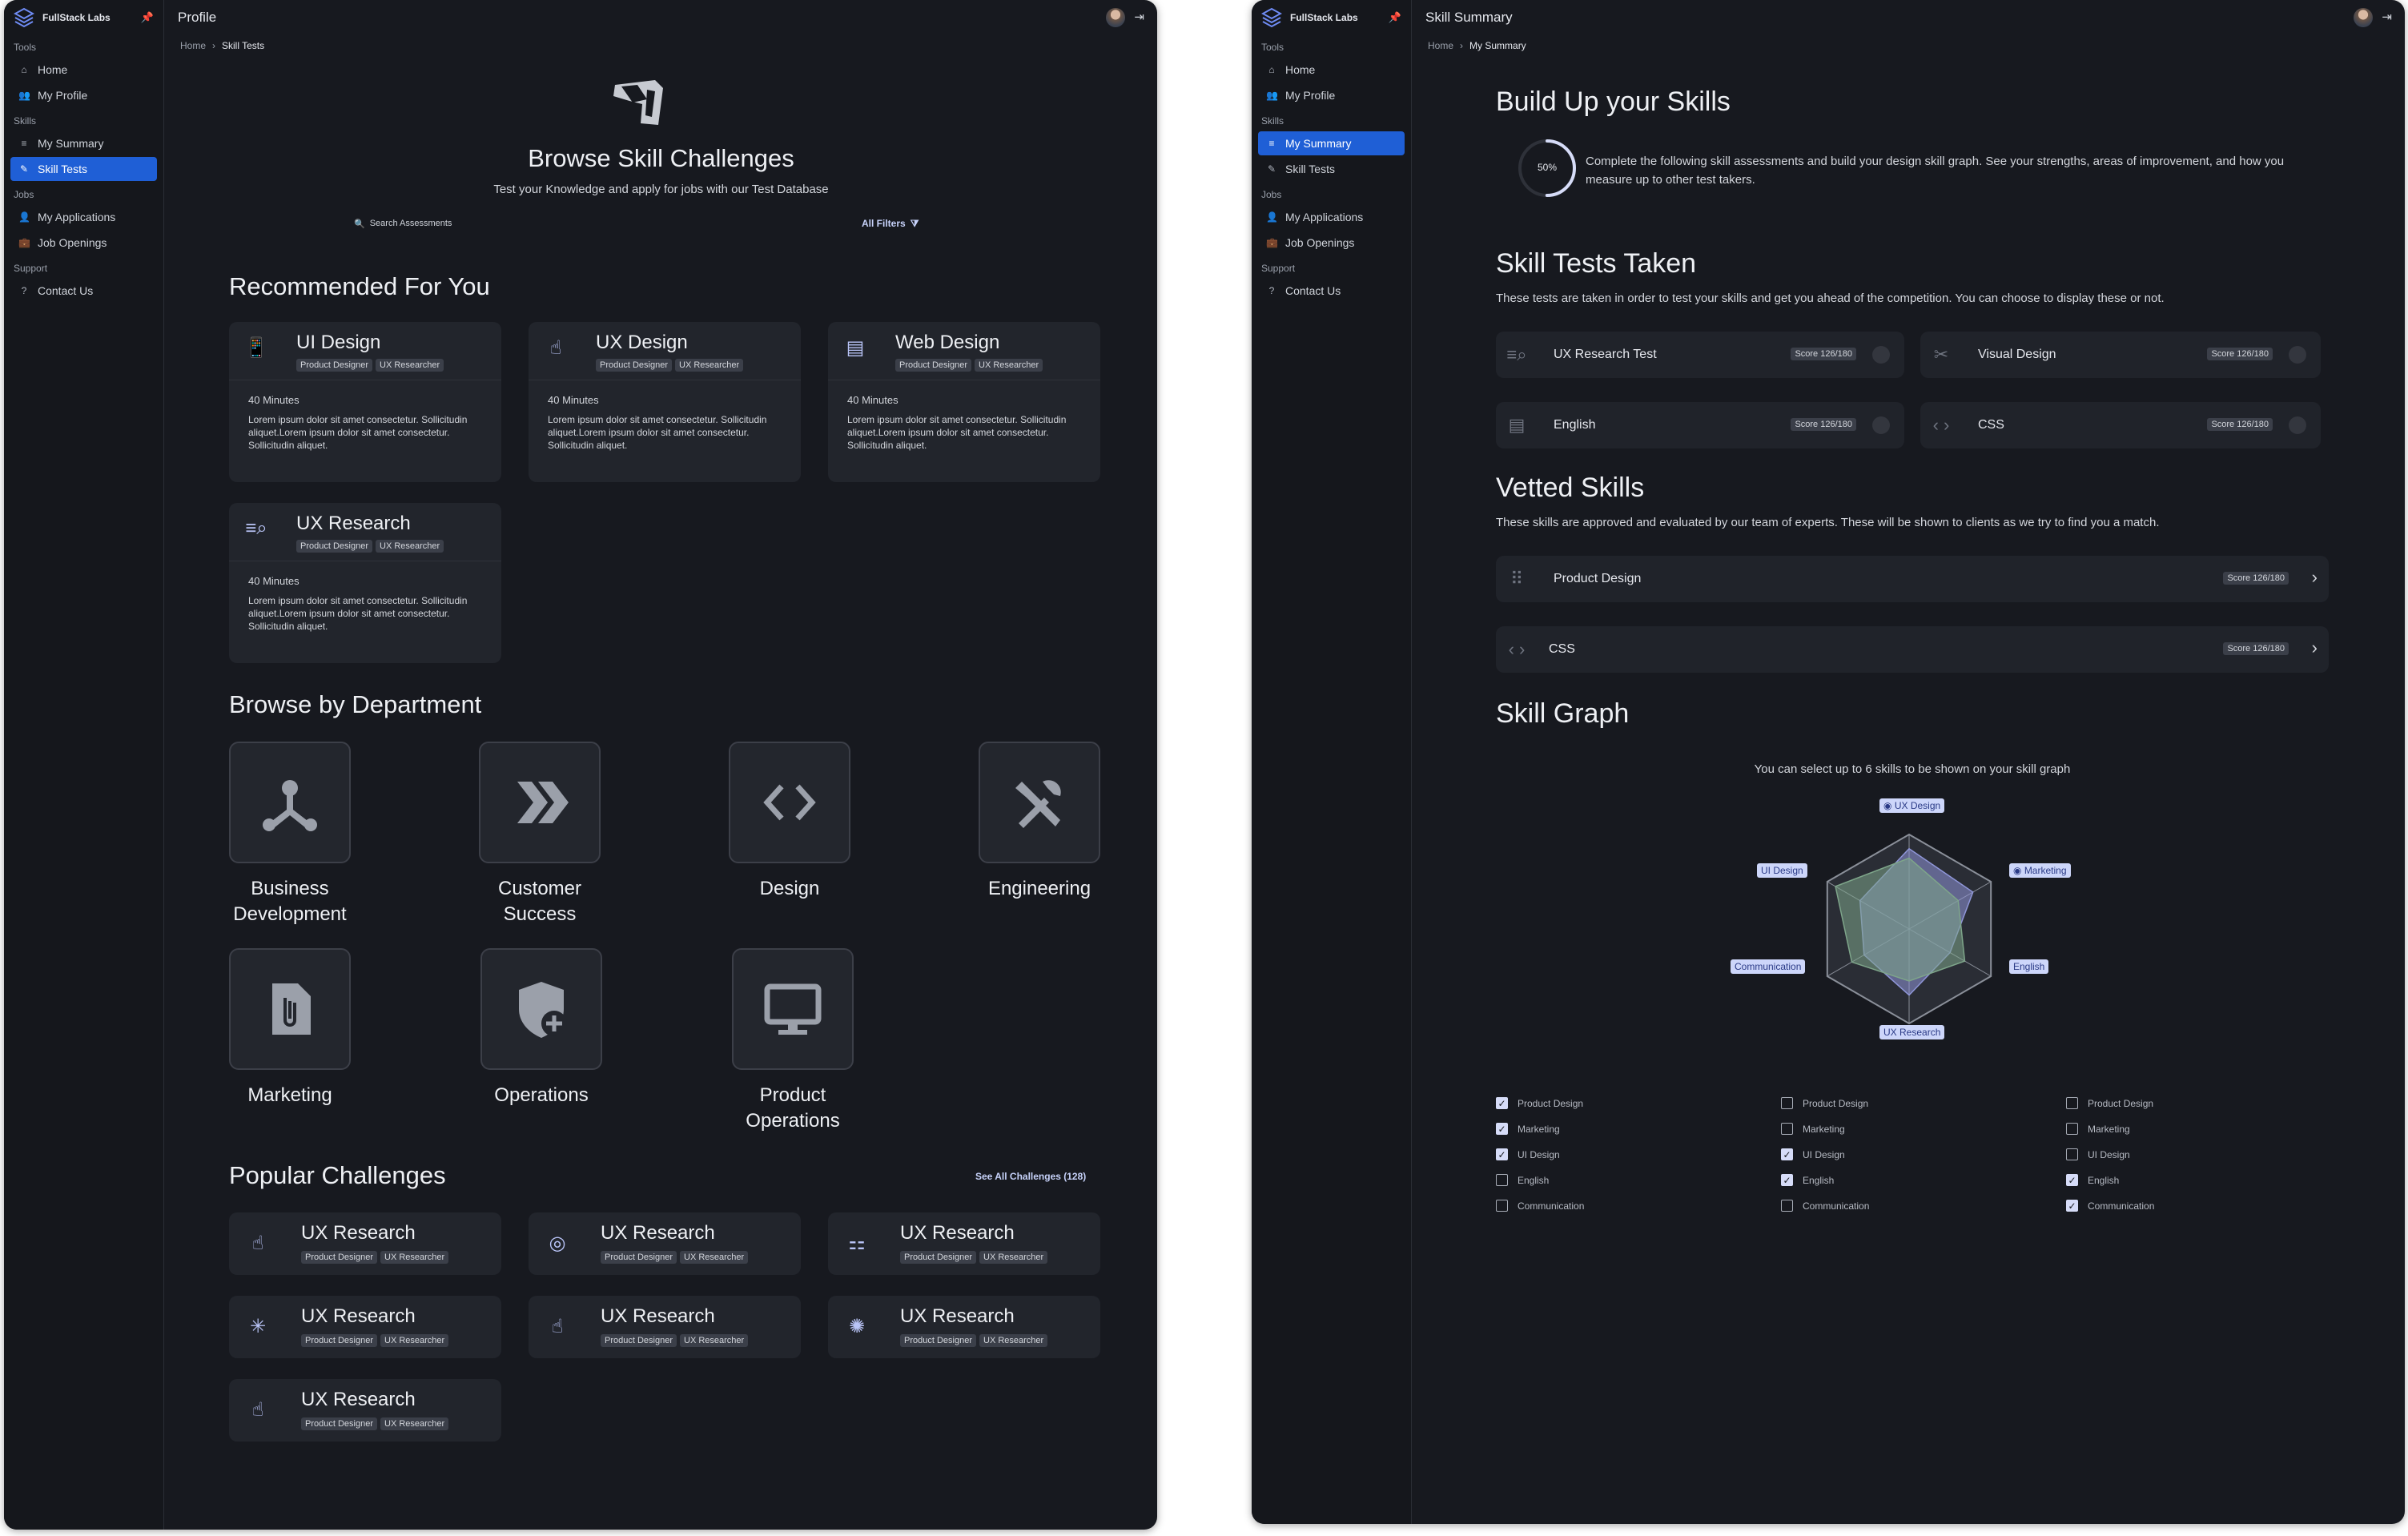  I want to click on dept-marketing, so click(290, 1009).